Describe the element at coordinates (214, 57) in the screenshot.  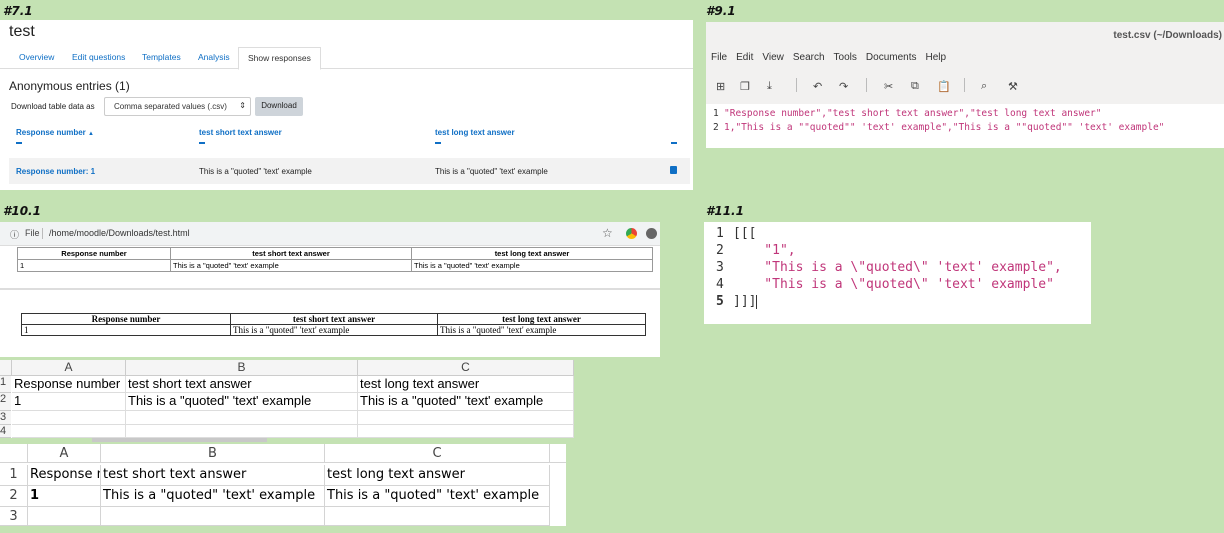
I see `tab-analysis: Analysis` at that location.